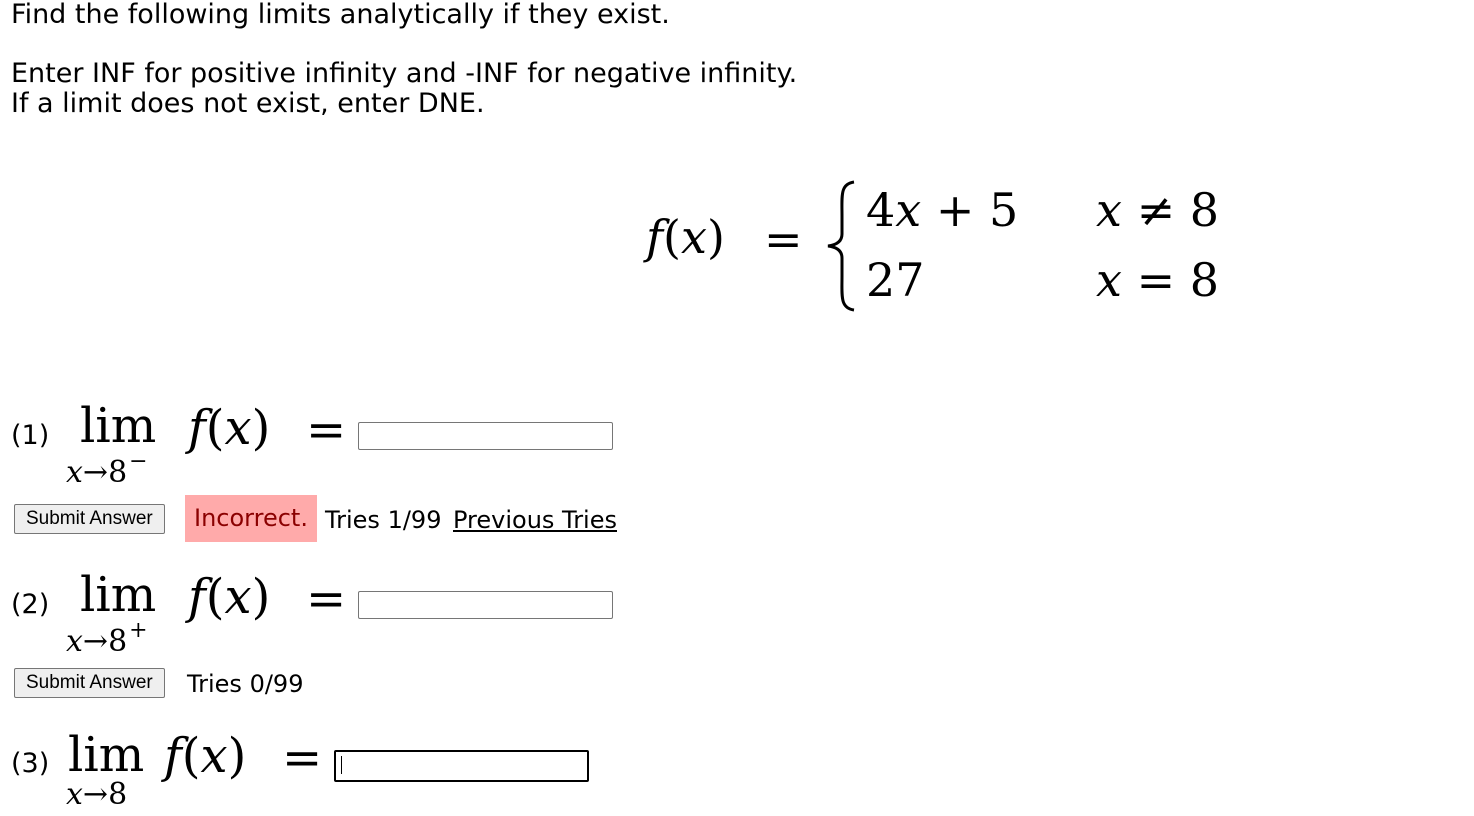 This screenshot has height=816, width=1474. What do you see at coordinates (841, 246) in the screenshot?
I see `left-brace-icon` at bounding box center [841, 246].